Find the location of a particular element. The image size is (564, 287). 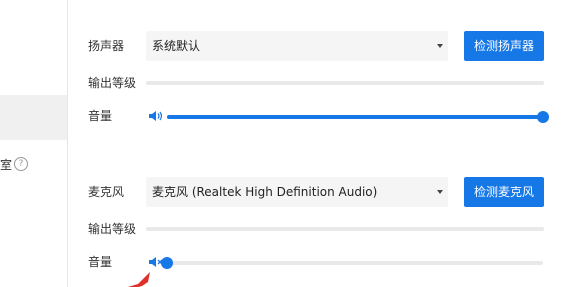

microphone-output-level-meter is located at coordinates (345, 229).